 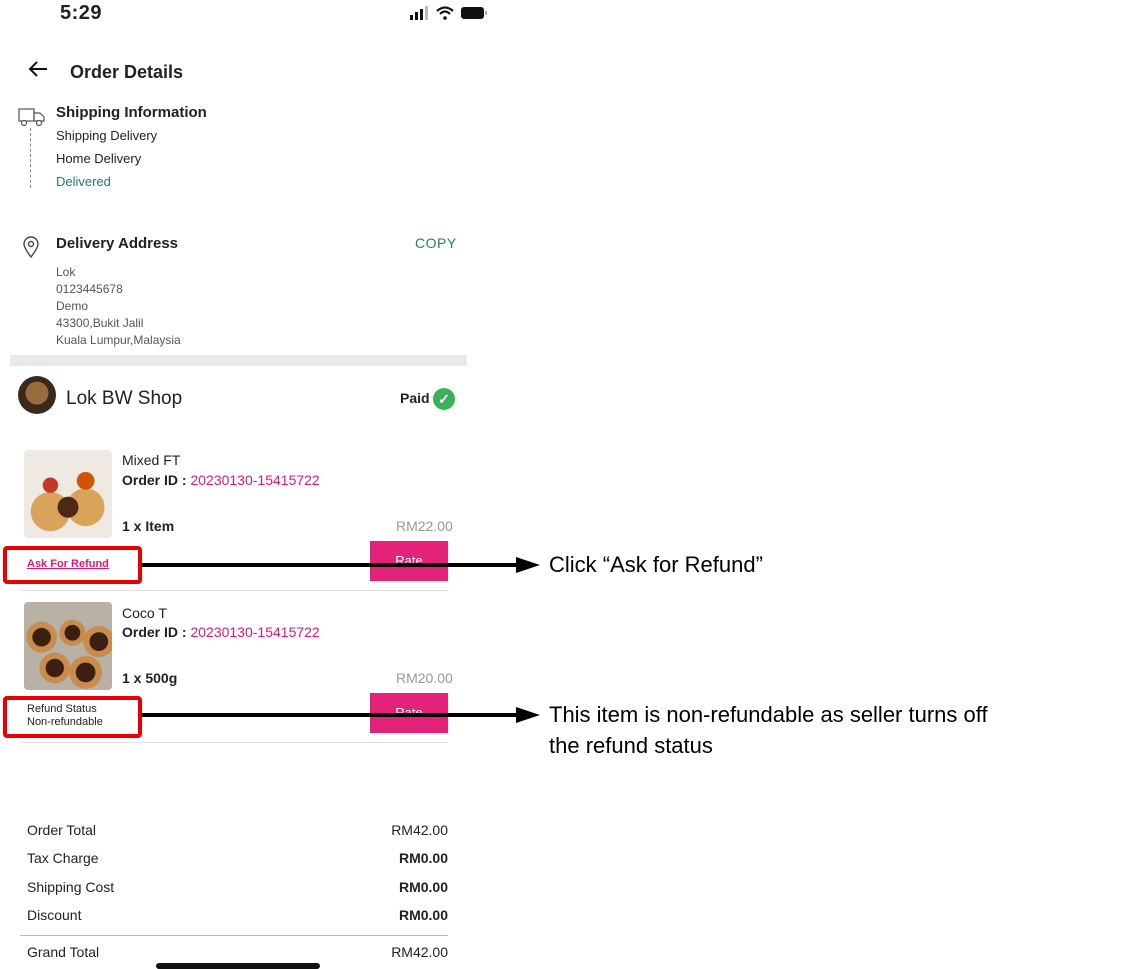 I want to click on address-line1: Demo, so click(x=72, y=306).